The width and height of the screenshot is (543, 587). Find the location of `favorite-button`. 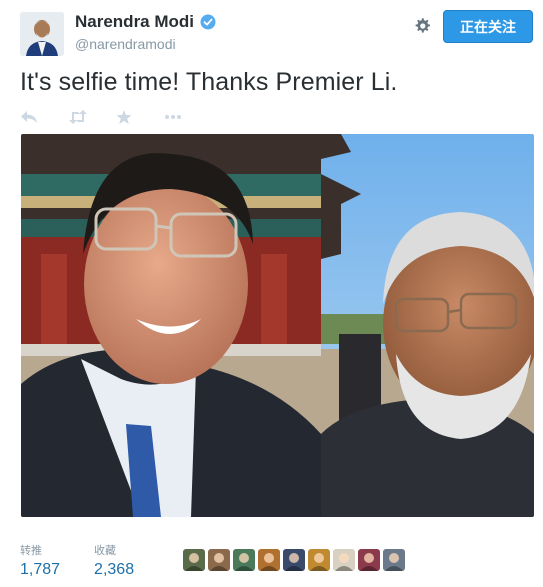

favorite-button is located at coordinates (140, 117).